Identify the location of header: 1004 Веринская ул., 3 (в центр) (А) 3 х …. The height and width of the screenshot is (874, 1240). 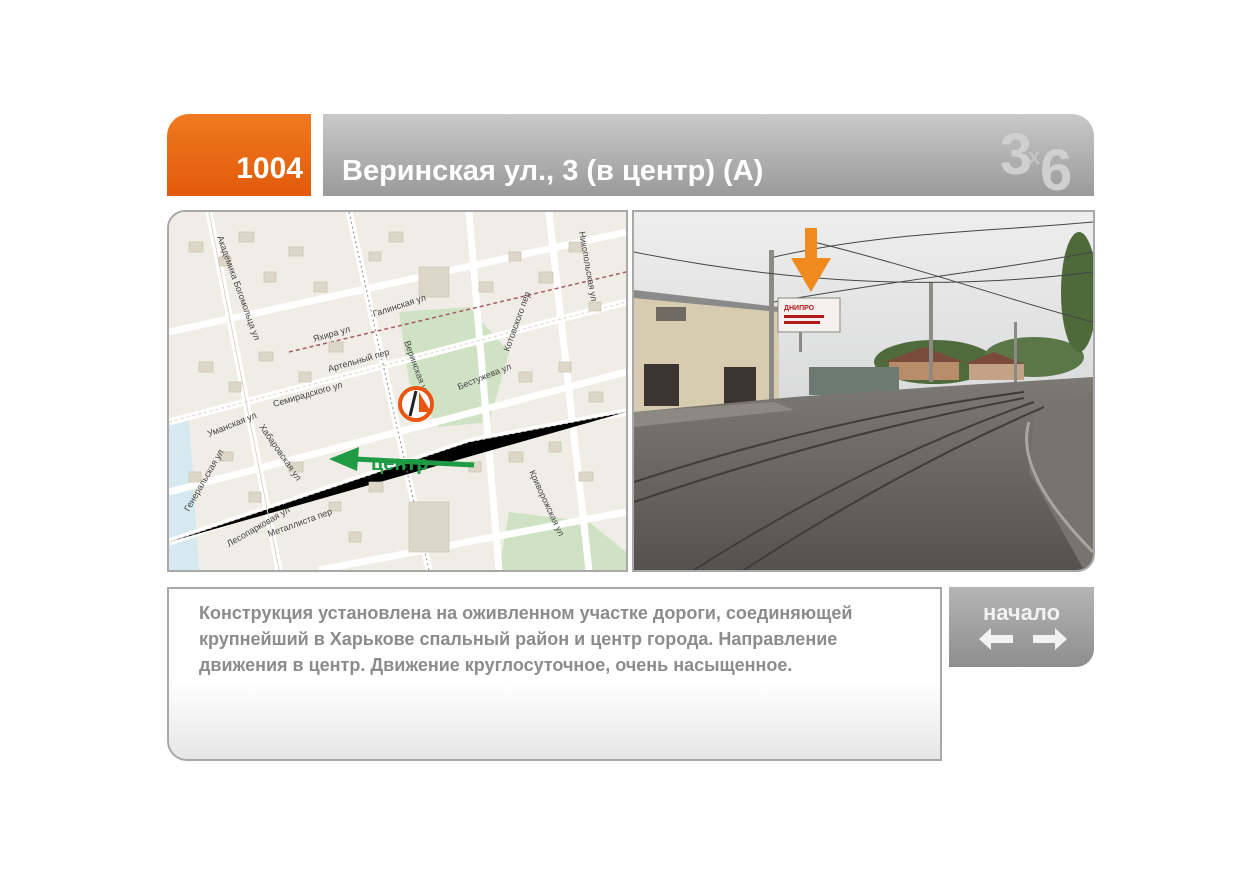
(630, 155).